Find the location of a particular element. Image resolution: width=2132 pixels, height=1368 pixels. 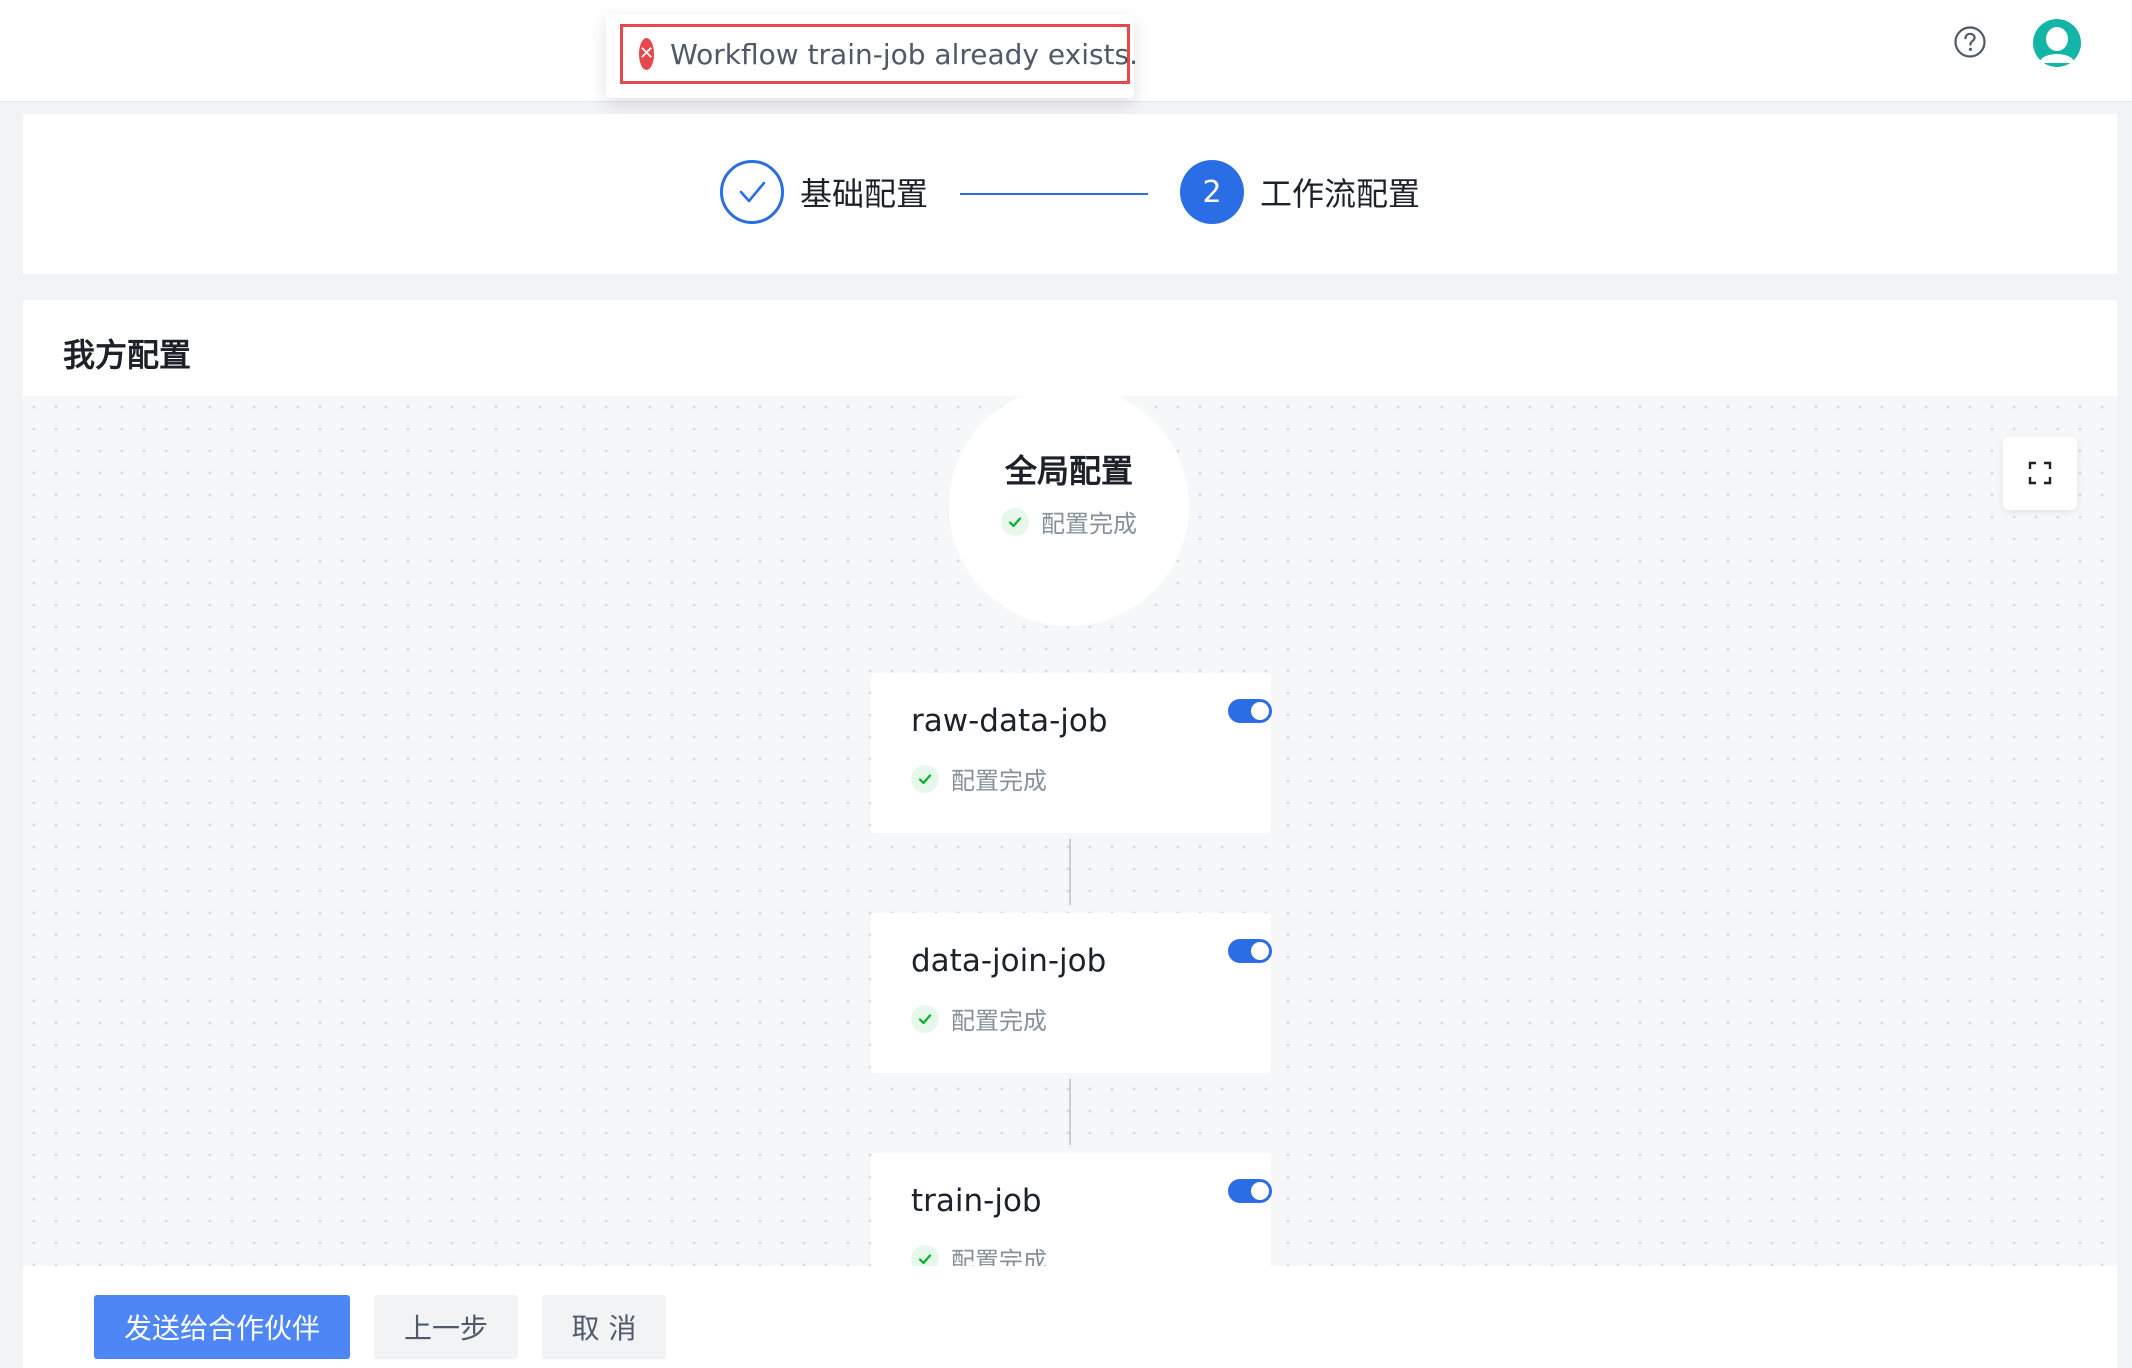

question-circle-icon is located at coordinates (1970, 42).